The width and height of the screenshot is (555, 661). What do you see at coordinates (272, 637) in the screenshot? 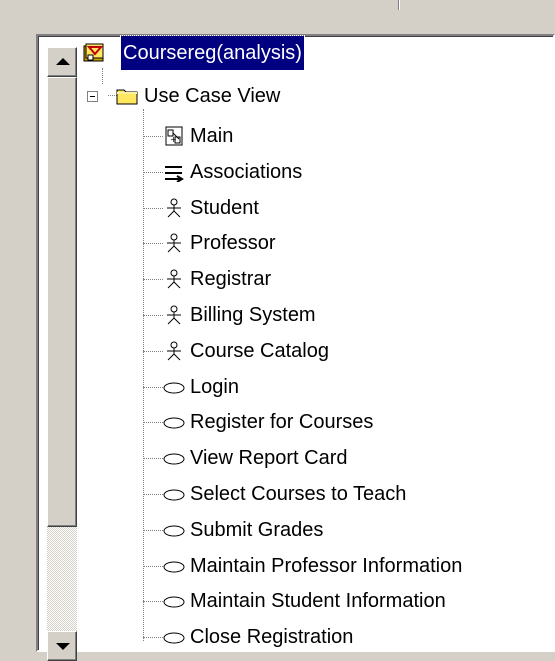
I see `tree-node-label: Close Registration` at bounding box center [272, 637].